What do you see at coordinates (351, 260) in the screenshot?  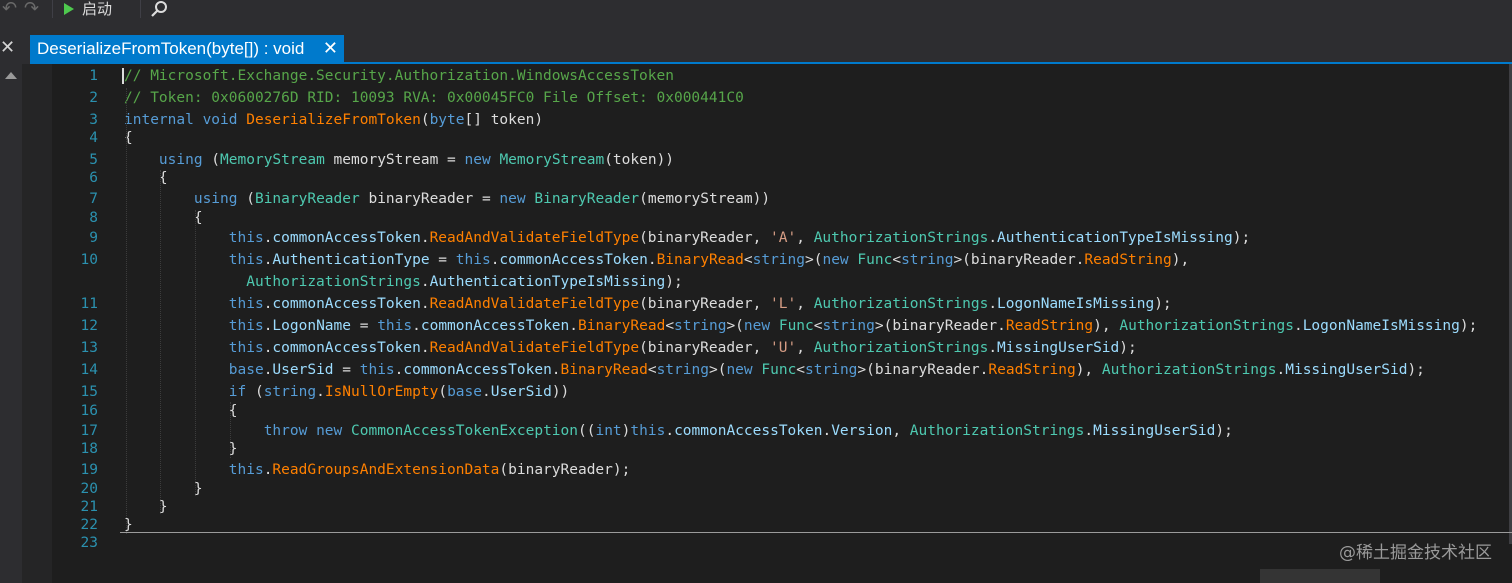 I see `code-token: AuthenticationType` at bounding box center [351, 260].